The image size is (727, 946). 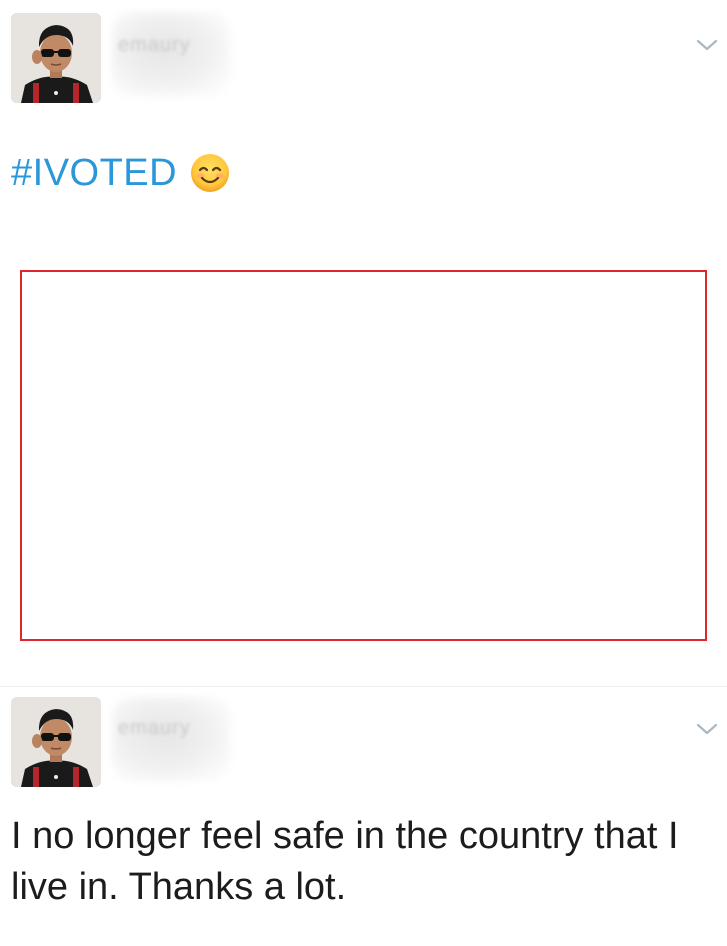 What do you see at coordinates (210, 173) in the screenshot?
I see `smiling-face-emoji-icon` at bounding box center [210, 173].